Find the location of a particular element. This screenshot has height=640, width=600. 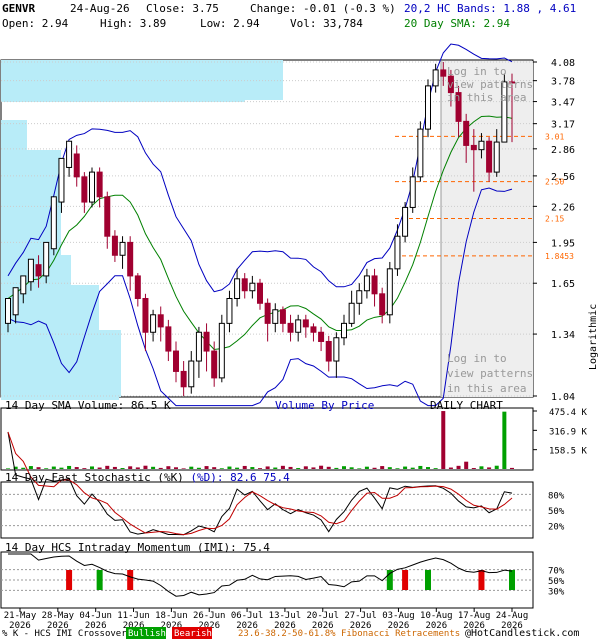

date-tick-label: 10-Aug is located at coordinates (436, 616).